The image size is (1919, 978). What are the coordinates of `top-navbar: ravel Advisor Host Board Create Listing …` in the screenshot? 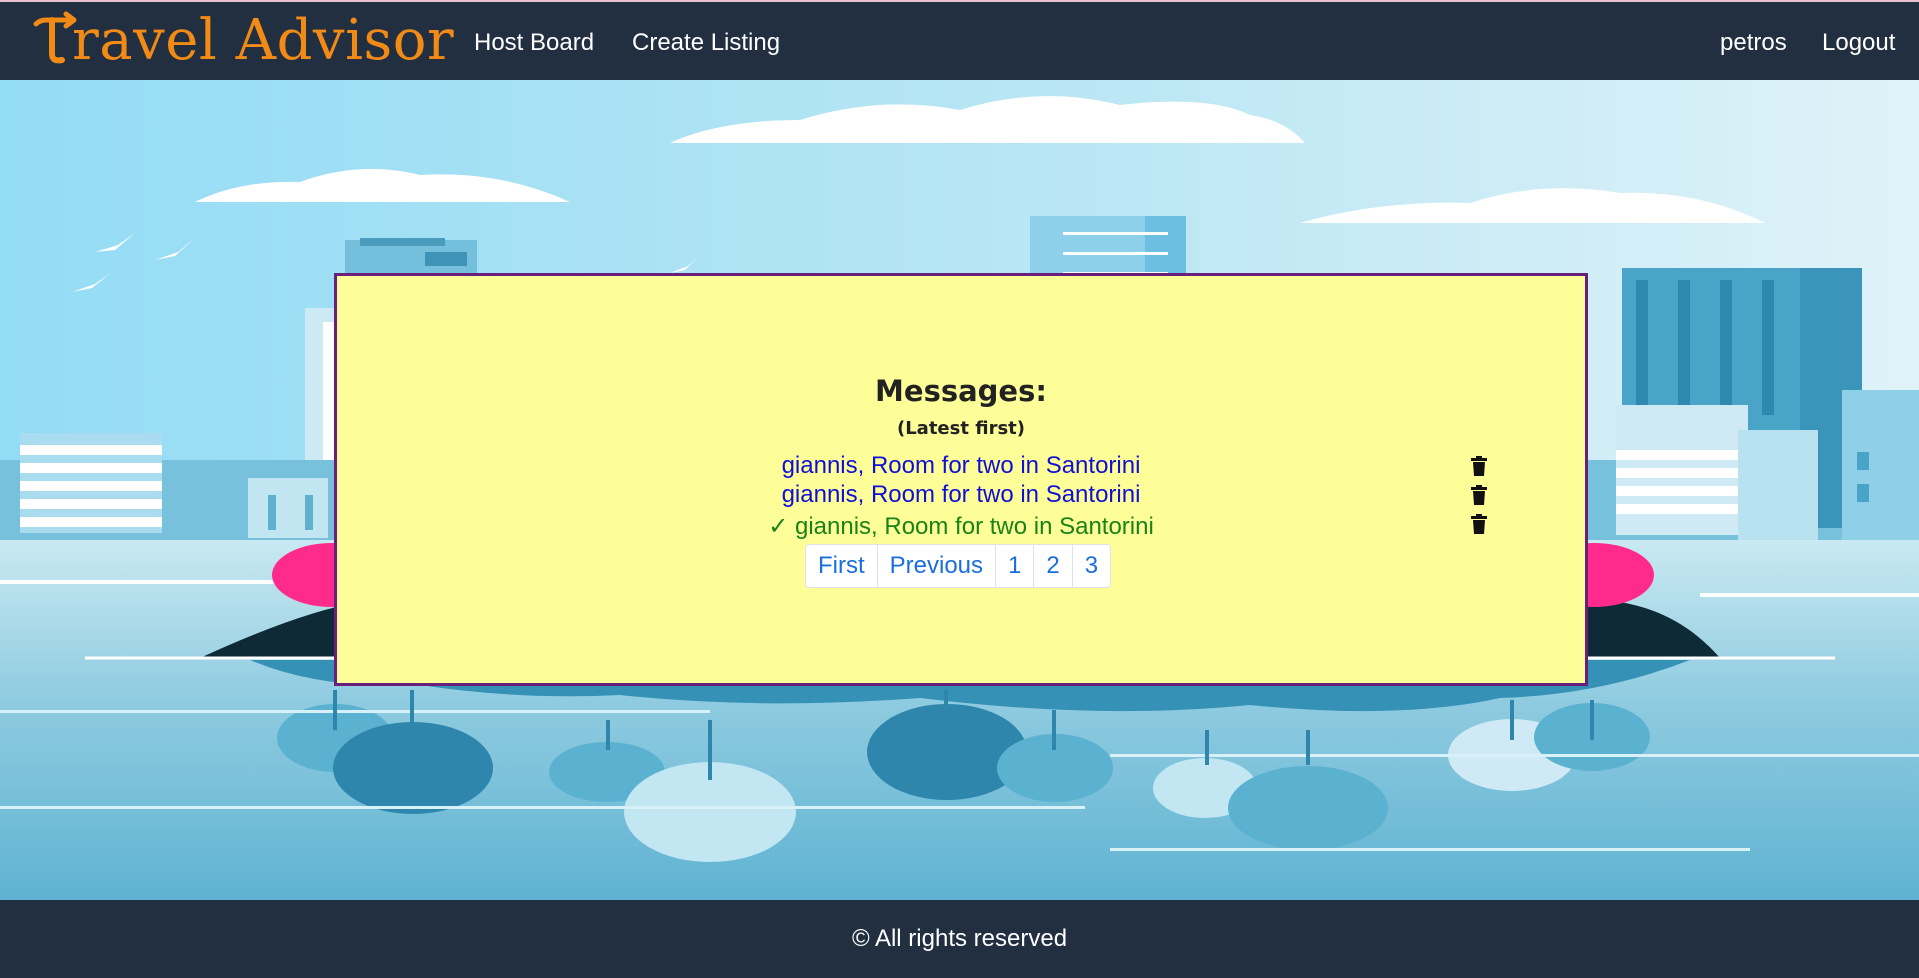 It's located at (959, 40).